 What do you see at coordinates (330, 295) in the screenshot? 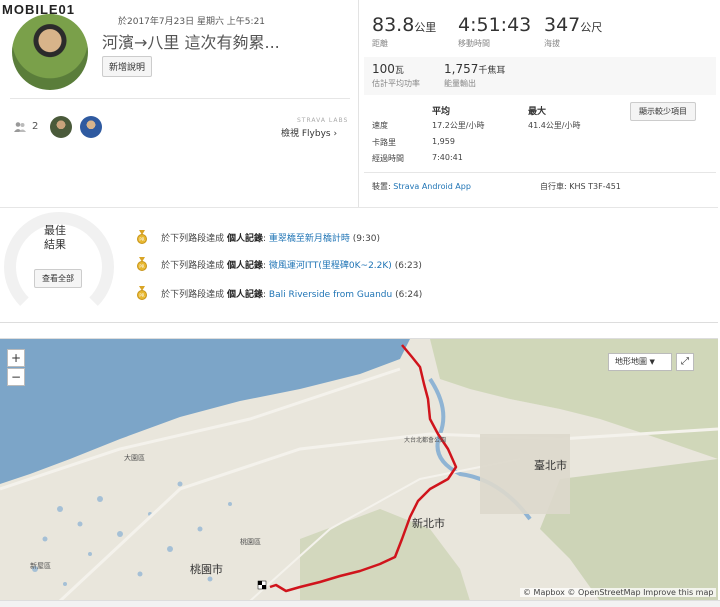
I see `segment-link: Bali Riverside from Guandu` at bounding box center [330, 295].